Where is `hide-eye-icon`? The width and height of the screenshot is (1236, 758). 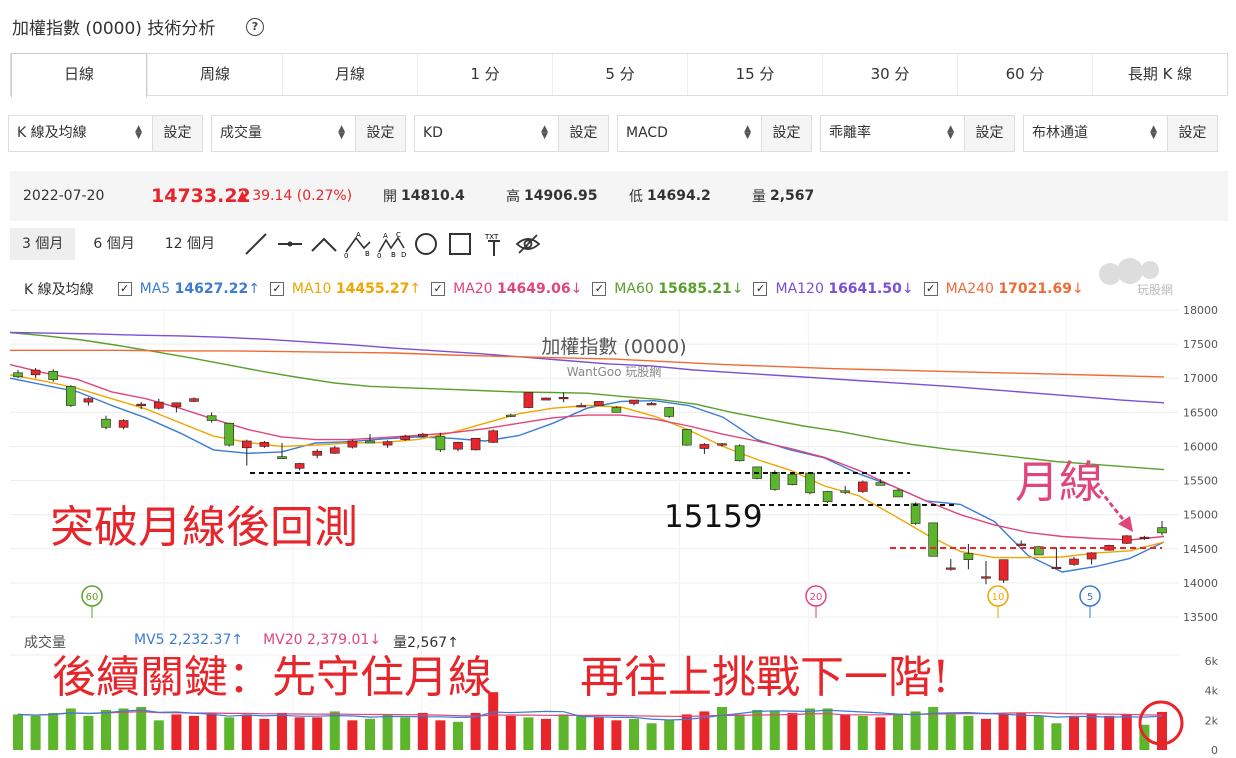
hide-eye-icon is located at coordinates (528, 244).